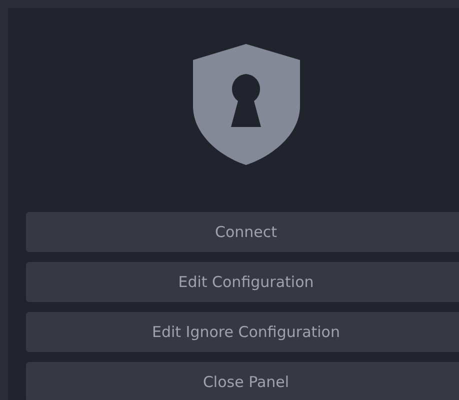  What do you see at coordinates (242, 381) in the screenshot?
I see `panel-button: Close Panel` at bounding box center [242, 381].